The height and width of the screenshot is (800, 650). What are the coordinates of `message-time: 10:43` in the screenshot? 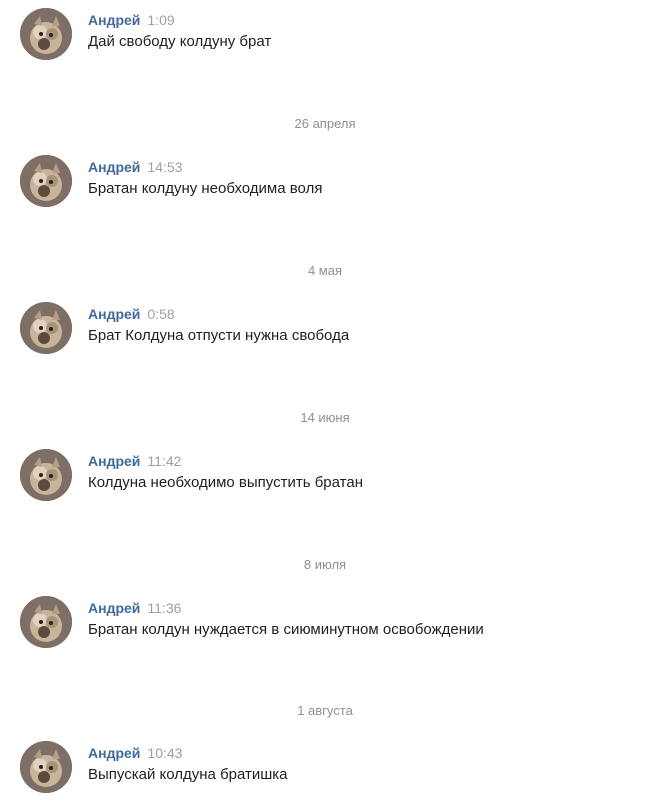 It's located at (165, 753).